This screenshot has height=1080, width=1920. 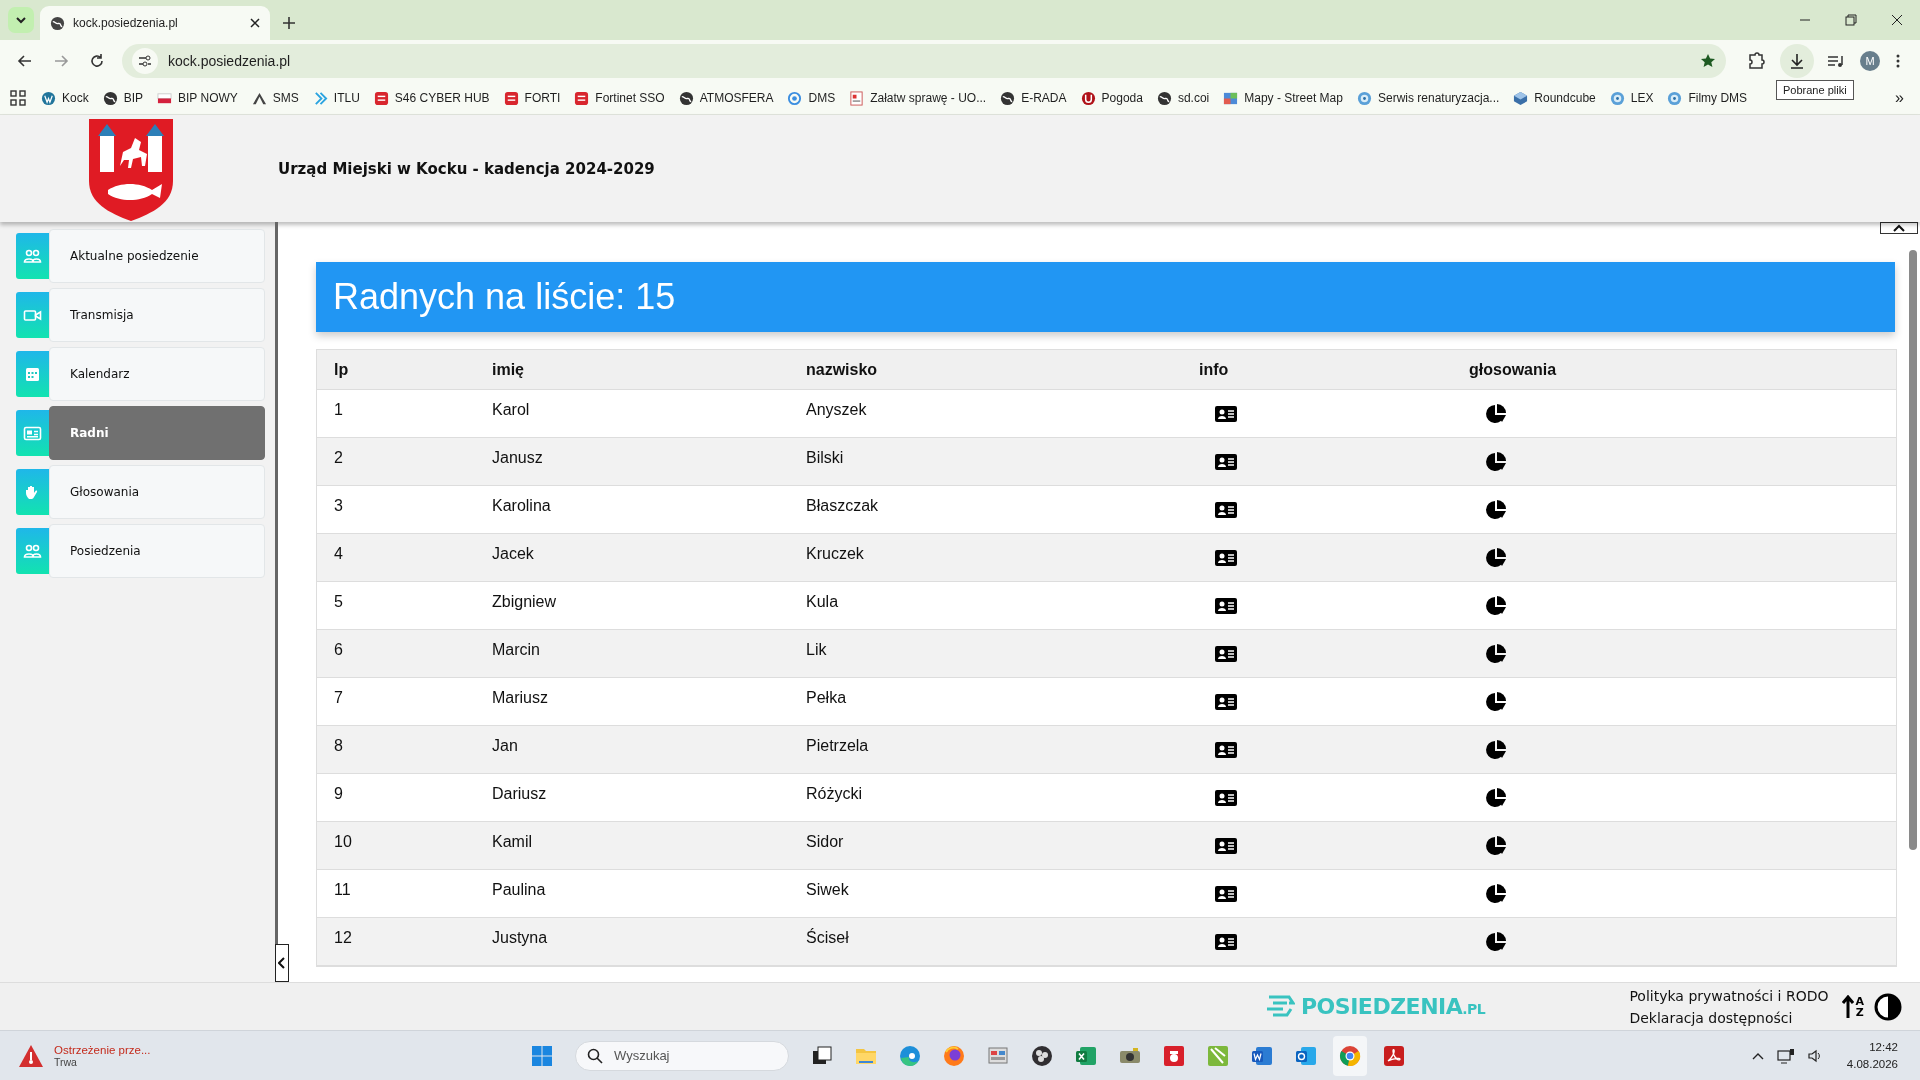 What do you see at coordinates (726, 98) in the screenshot?
I see `bookmark: ATMOSFERA` at bounding box center [726, 98].